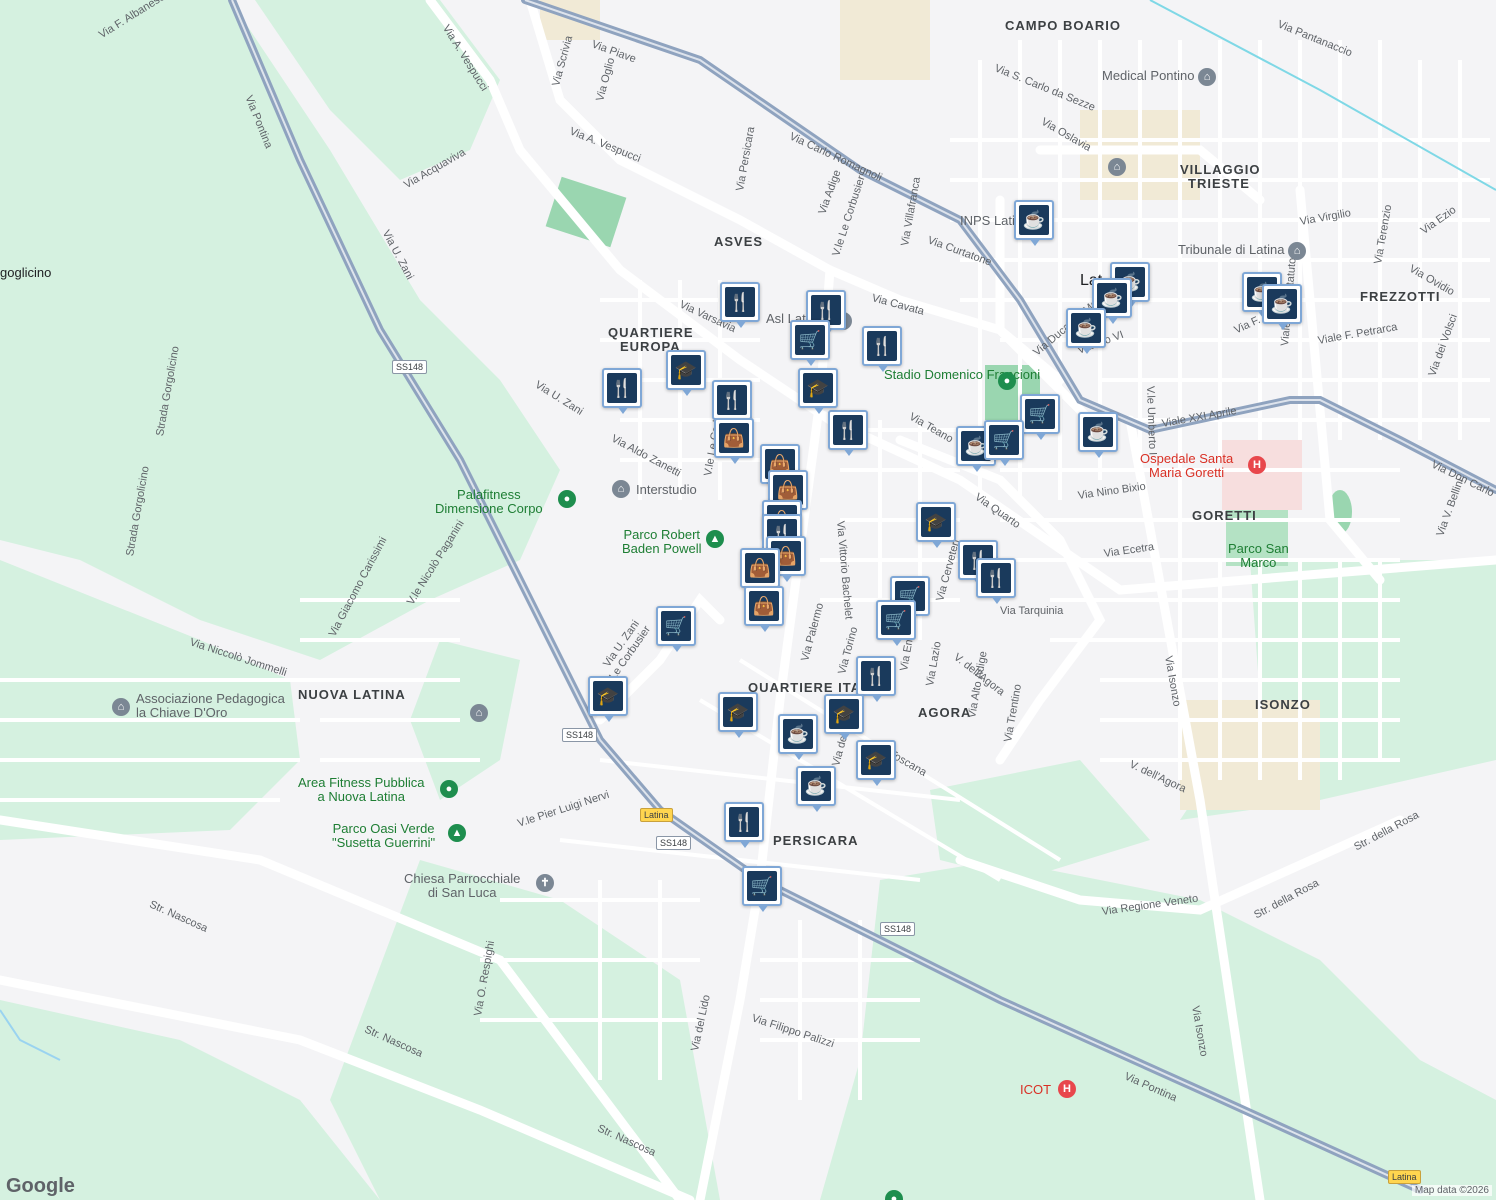 This screenshot has height=1200, width=1496. What do you see at coordinates (489, 502) in the screenshot?
I see `place-label: Palafitness Dimensione Corpo` at bounding box center [489, 502].